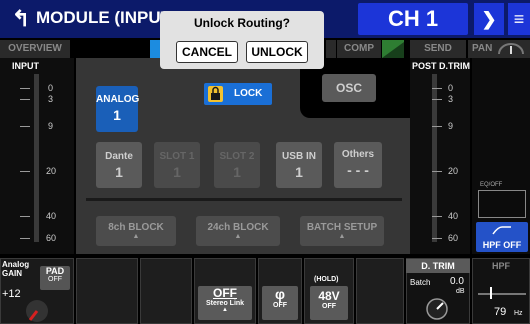 The height and width of the screenshot is (324, 530). Describe the element at coordinates (511, 49) in the screenshot. I see `pan-arc-icon` at that location.